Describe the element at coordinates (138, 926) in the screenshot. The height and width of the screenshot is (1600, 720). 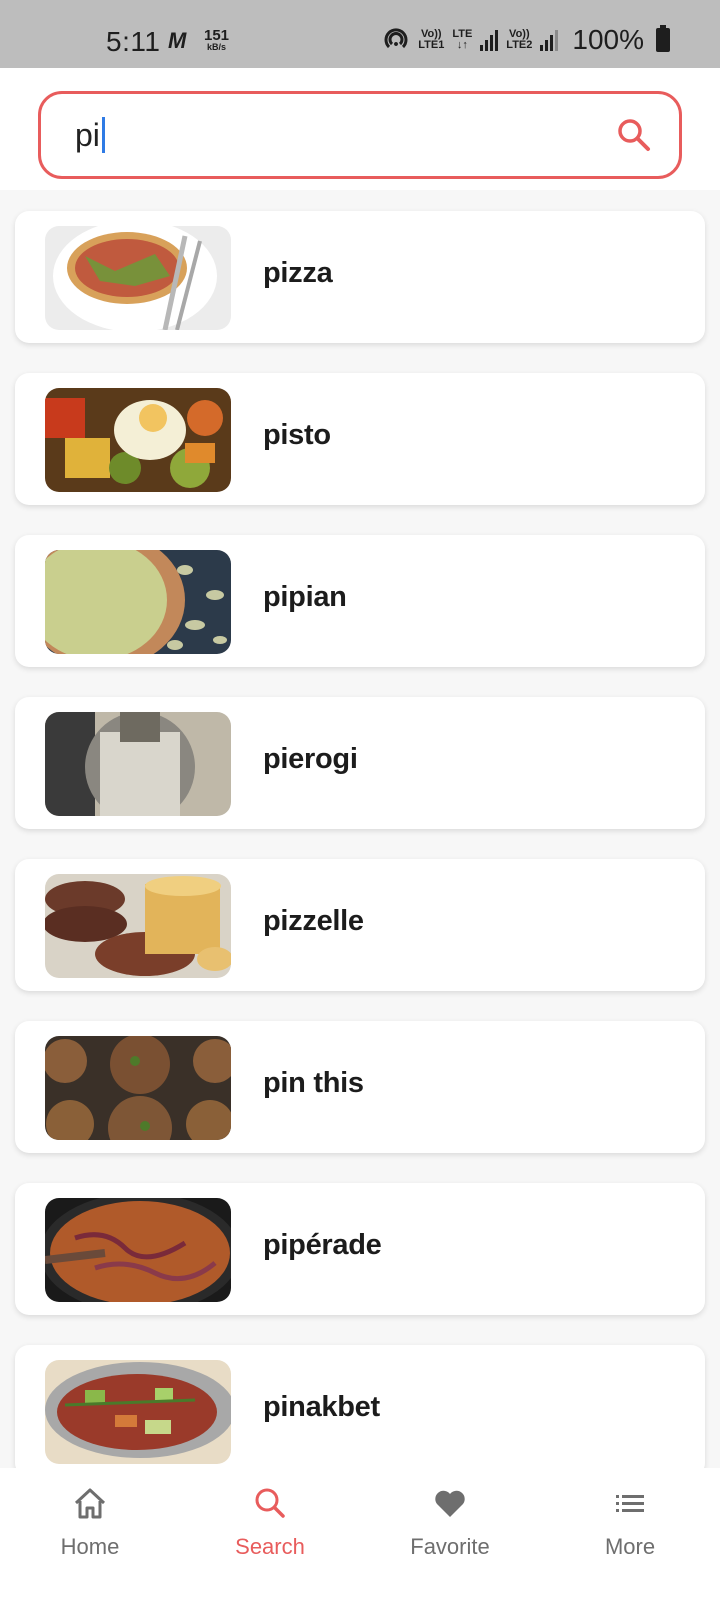
I see `pizzelle-photo` at that location.